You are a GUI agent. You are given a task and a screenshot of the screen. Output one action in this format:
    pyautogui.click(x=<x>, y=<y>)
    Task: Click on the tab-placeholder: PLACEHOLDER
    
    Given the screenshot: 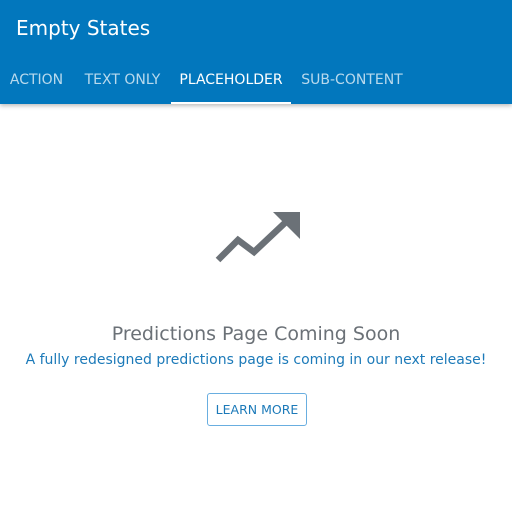 What is the action you would take?
    pyautogui.click(x=231, y=80)
    